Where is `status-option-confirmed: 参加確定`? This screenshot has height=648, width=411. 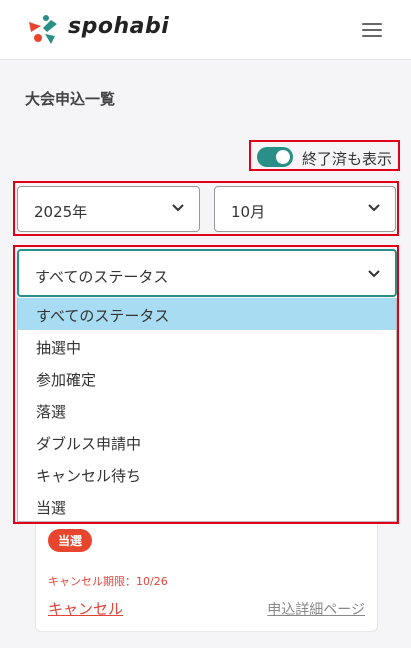 status-option-confirmed: 参加確定 is located at coordinates (207, 378).